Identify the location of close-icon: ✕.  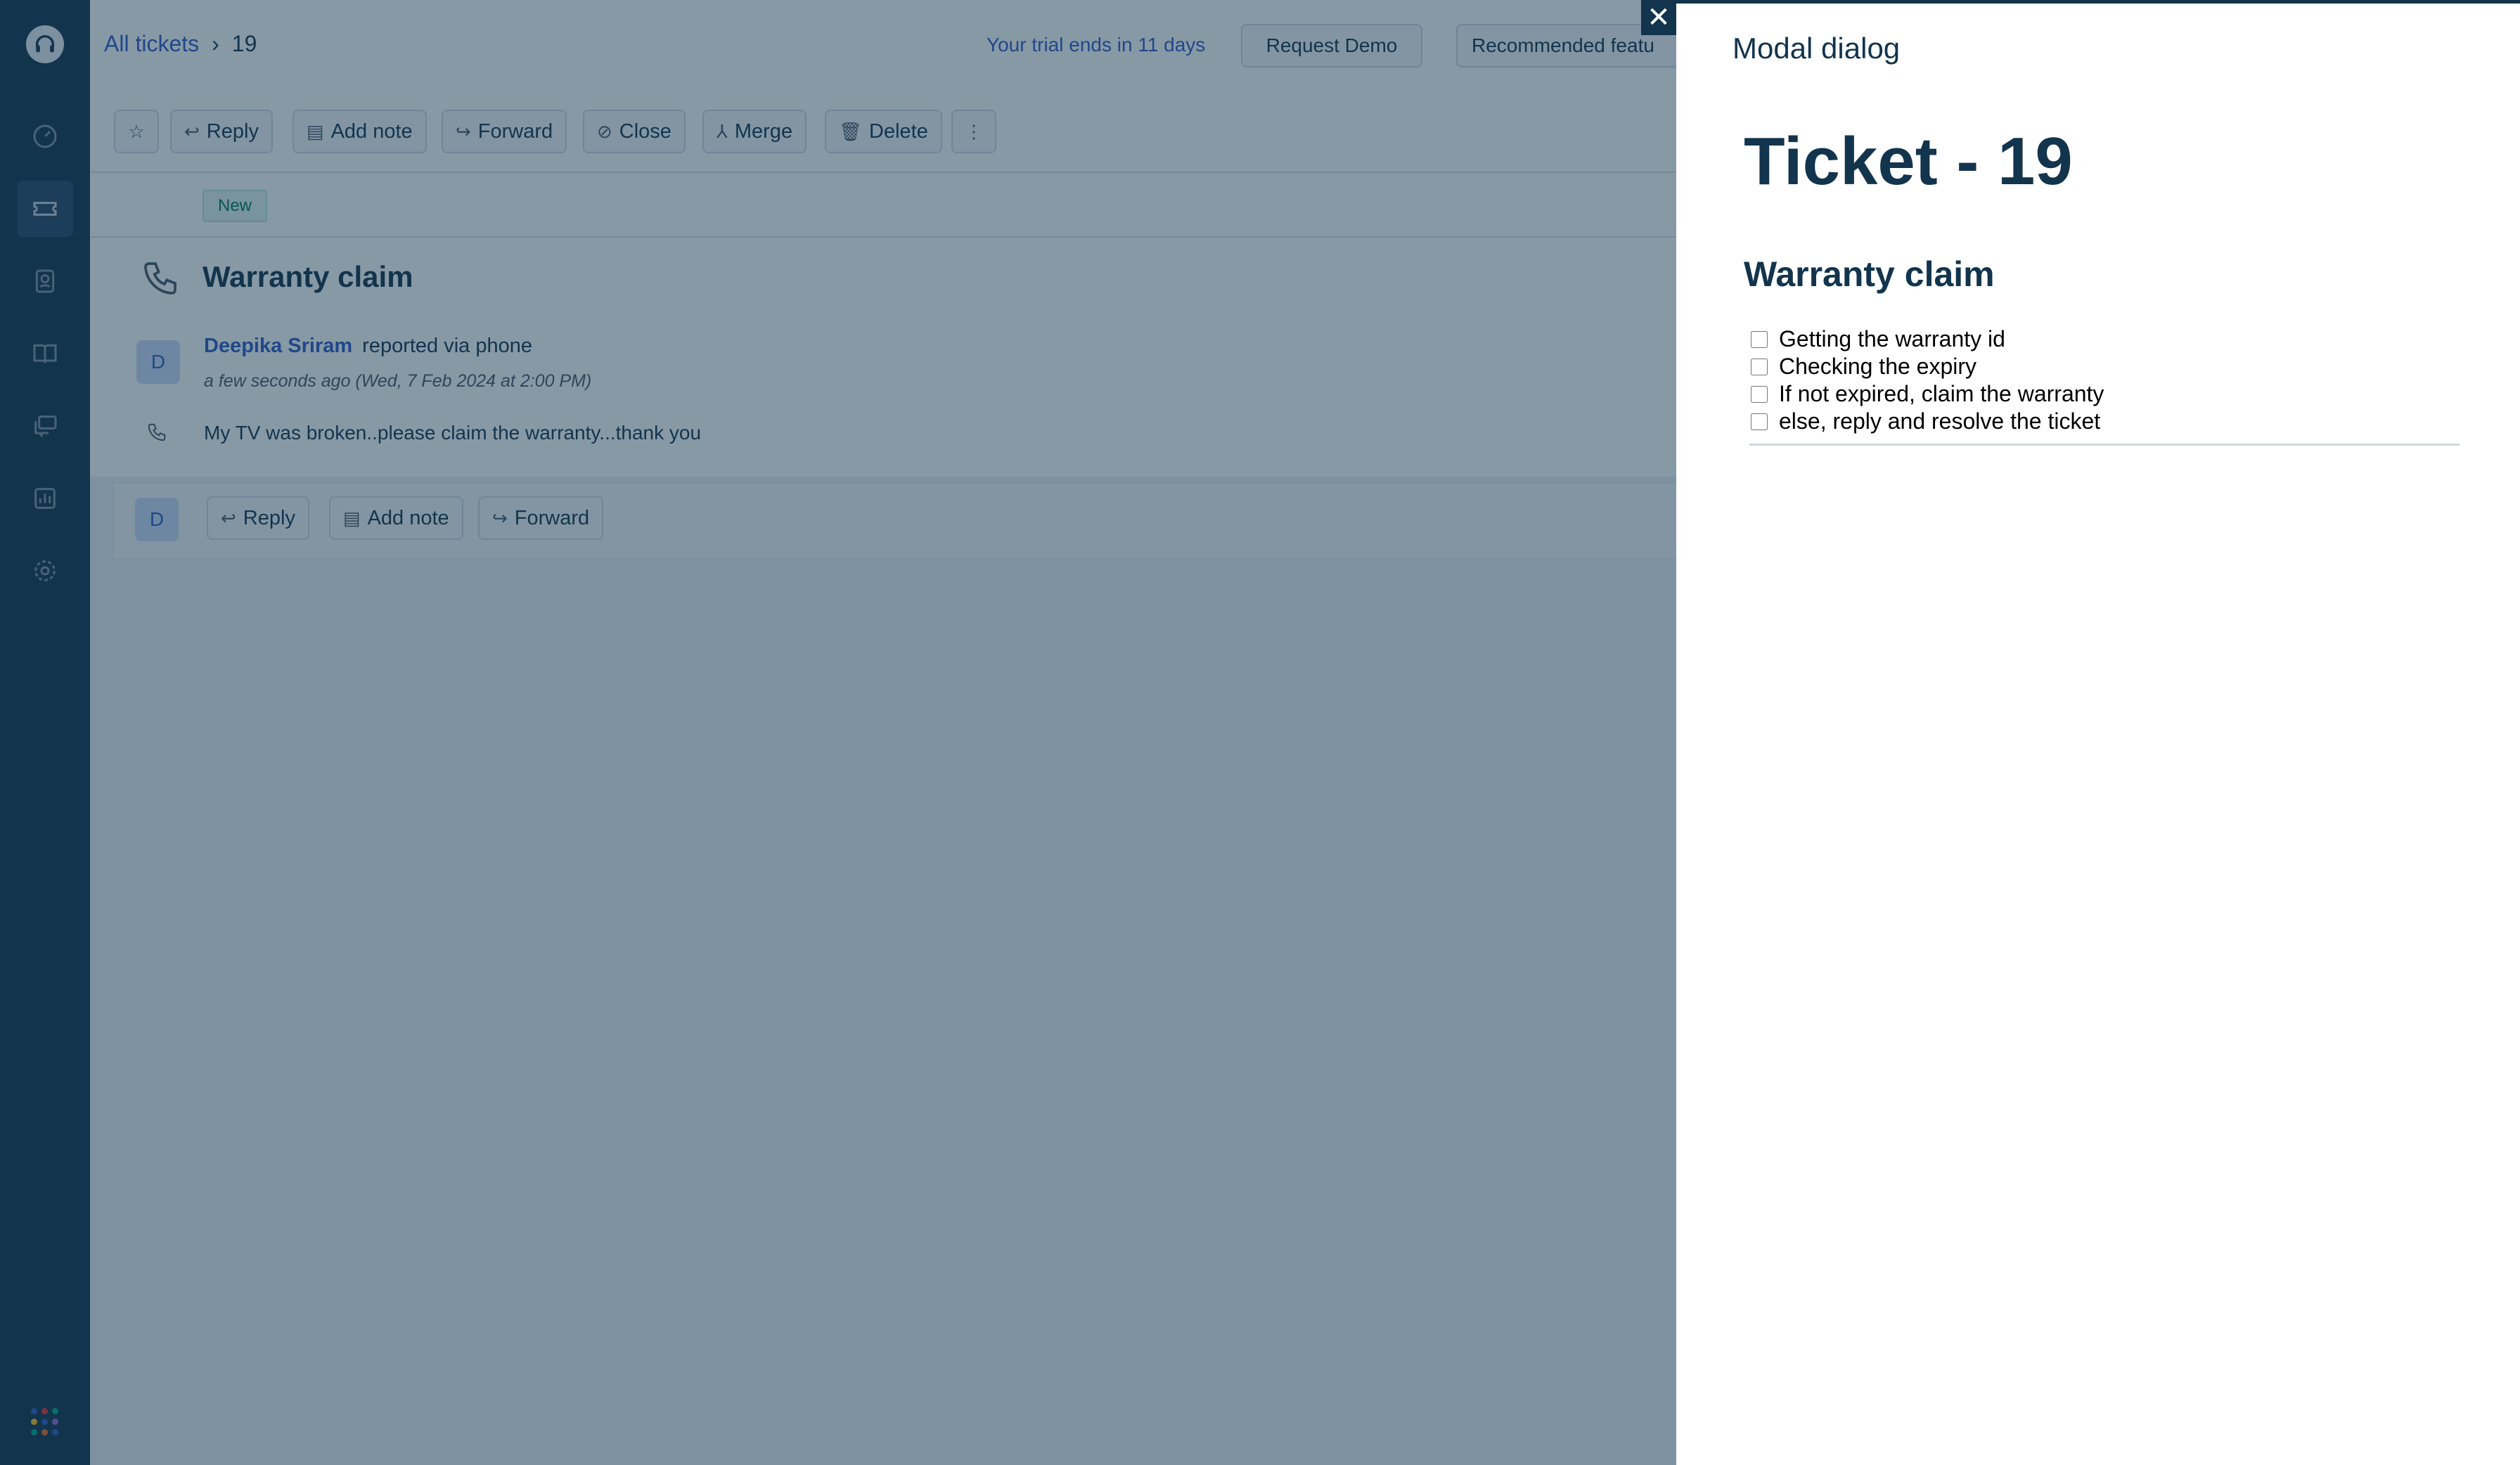
(1659, 17).